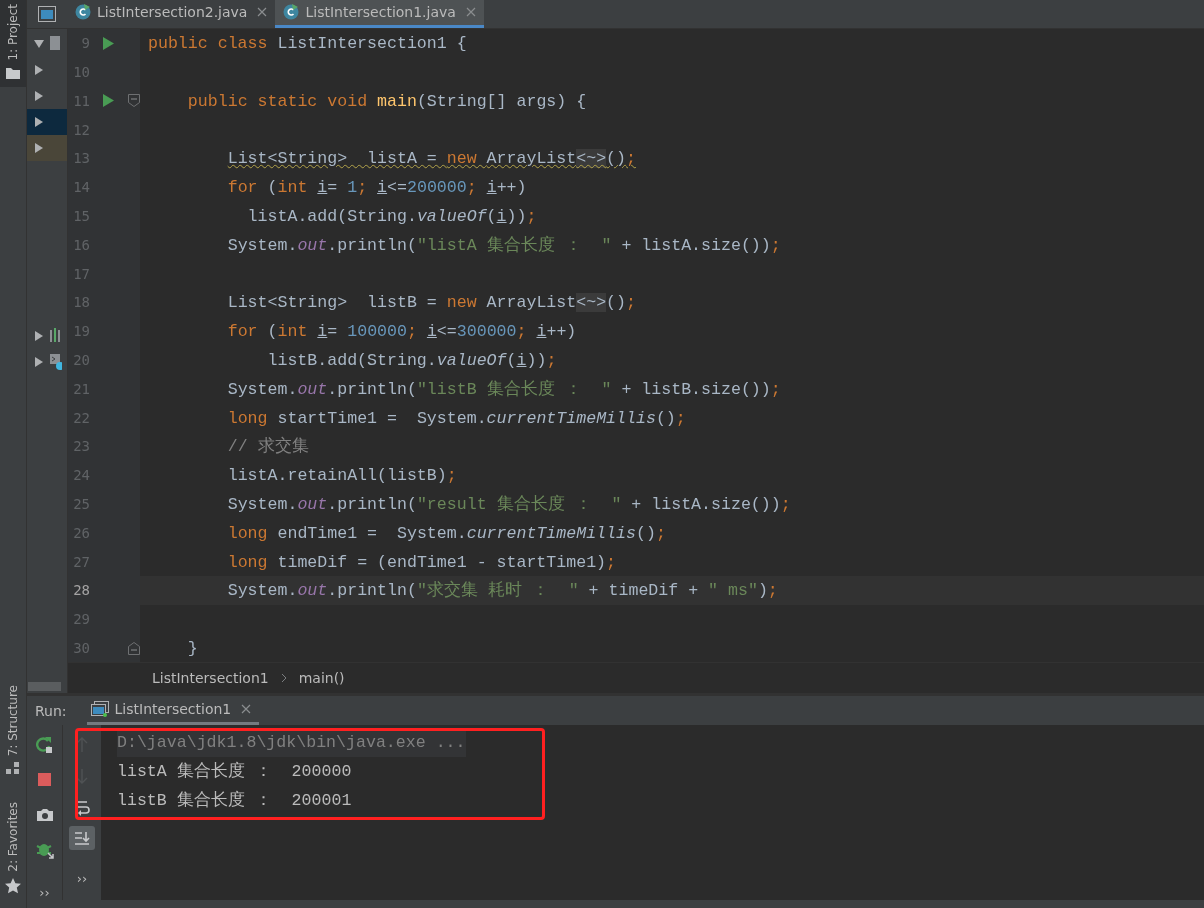  Describe the element at coordinates (502, 591) in the screenshot. I see `code-line: System.out.println("求交集 耗时 ： " + timeDif + " ms");` at that location.